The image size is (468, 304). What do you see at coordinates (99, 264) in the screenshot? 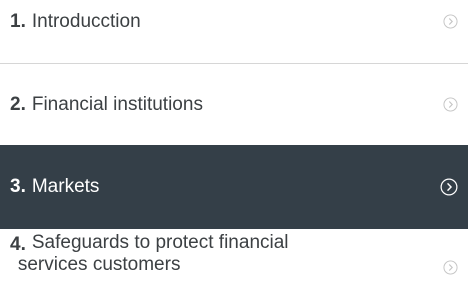
I see `menu-item-label-continued: services customers` at bounding box center [99, 264].